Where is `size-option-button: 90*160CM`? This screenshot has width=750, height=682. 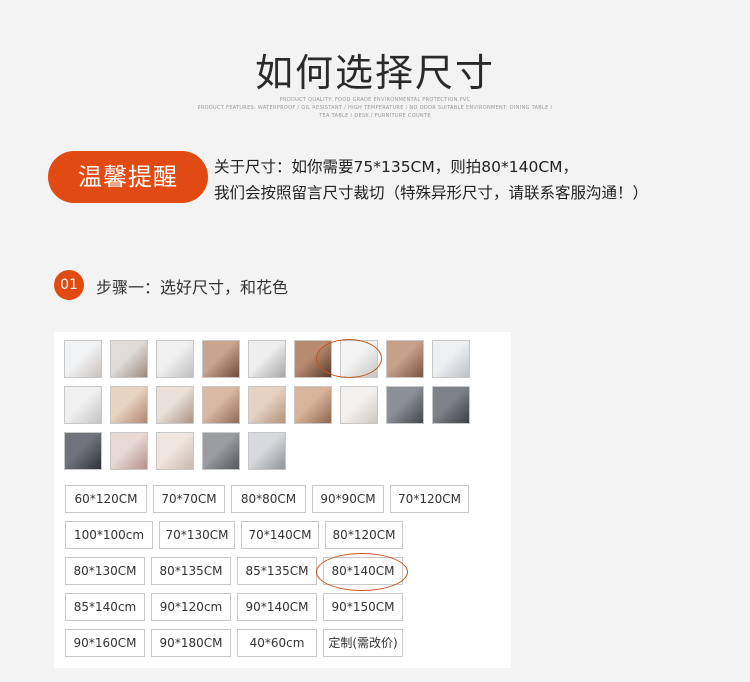 size-option-button: 90*160CM is located at coordinates (105, 643).